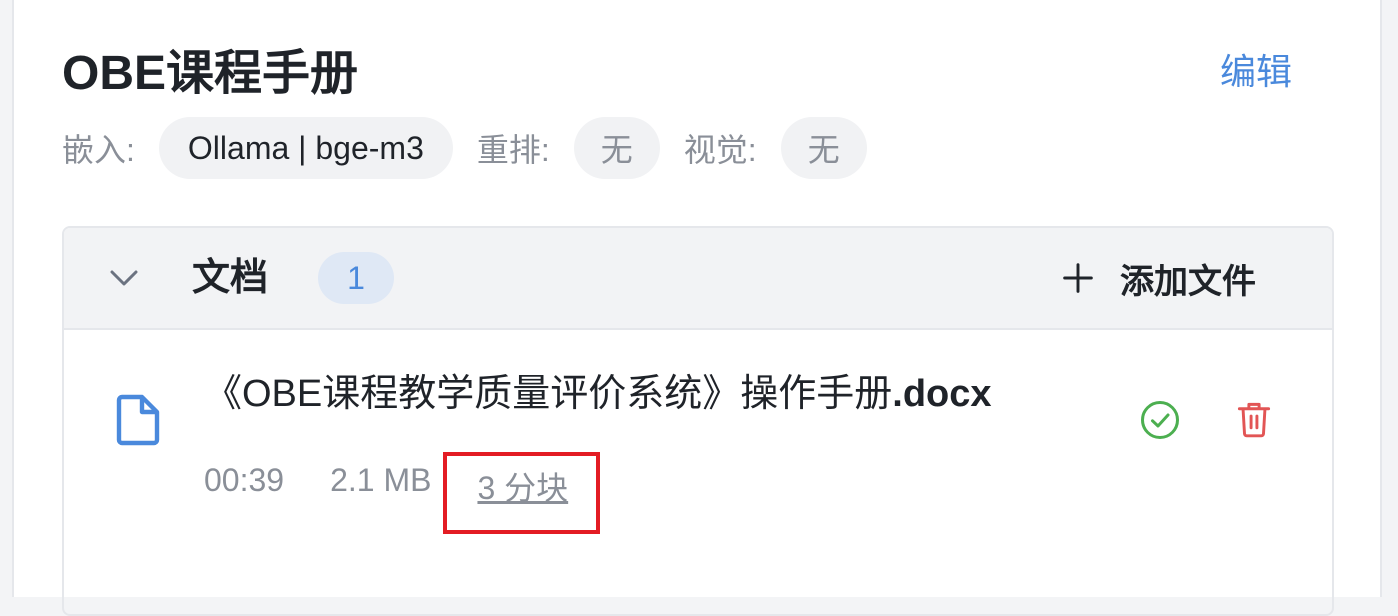 Image resolution: width=1398 pixels, height=616 pixels. Describe the element at coordinates (381, 480) in the screenshot. I see `file-size: 2.1 MB` at that location.